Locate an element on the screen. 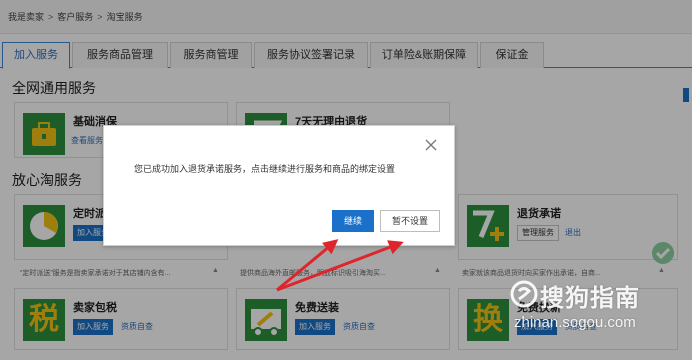  close-icon is located at coordinates (431, 145).